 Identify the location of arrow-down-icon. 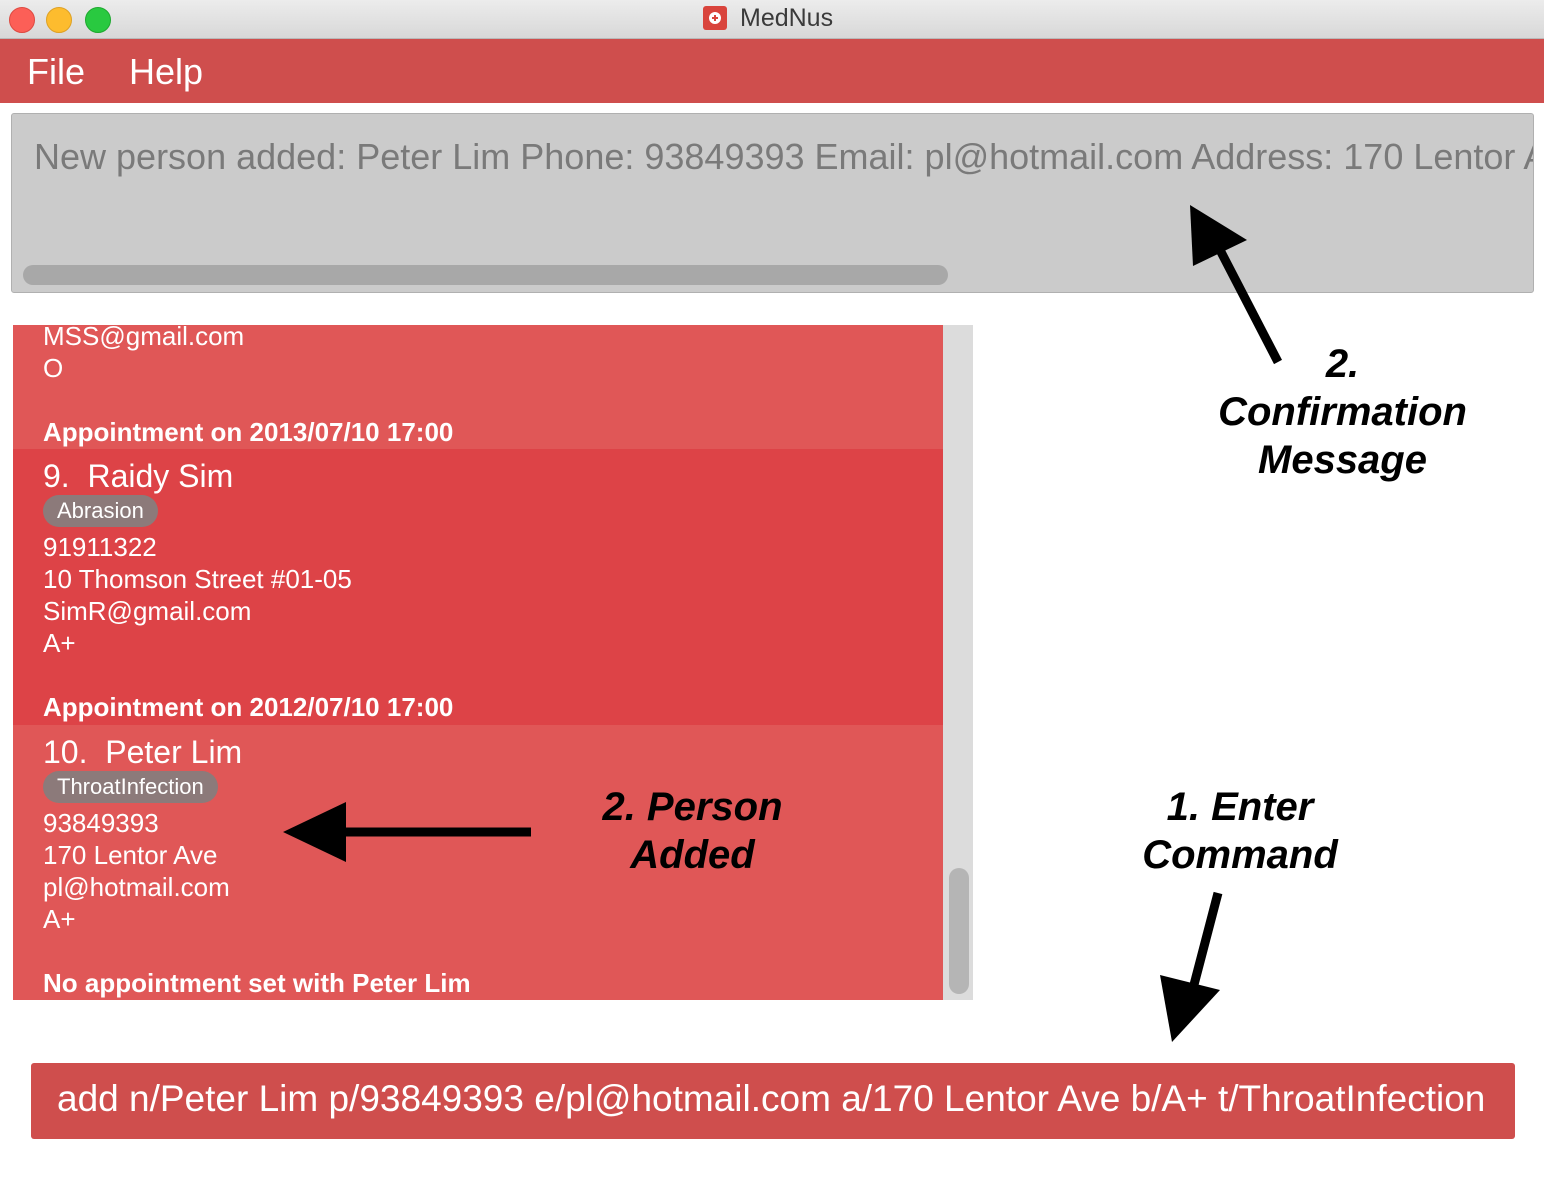
(1190, 1008).